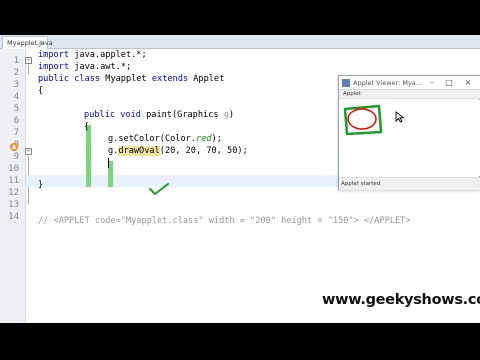 This screenshot has height=360, width=480. I want to click on file-tab: Myapplet.java ×, so click(27, 42).